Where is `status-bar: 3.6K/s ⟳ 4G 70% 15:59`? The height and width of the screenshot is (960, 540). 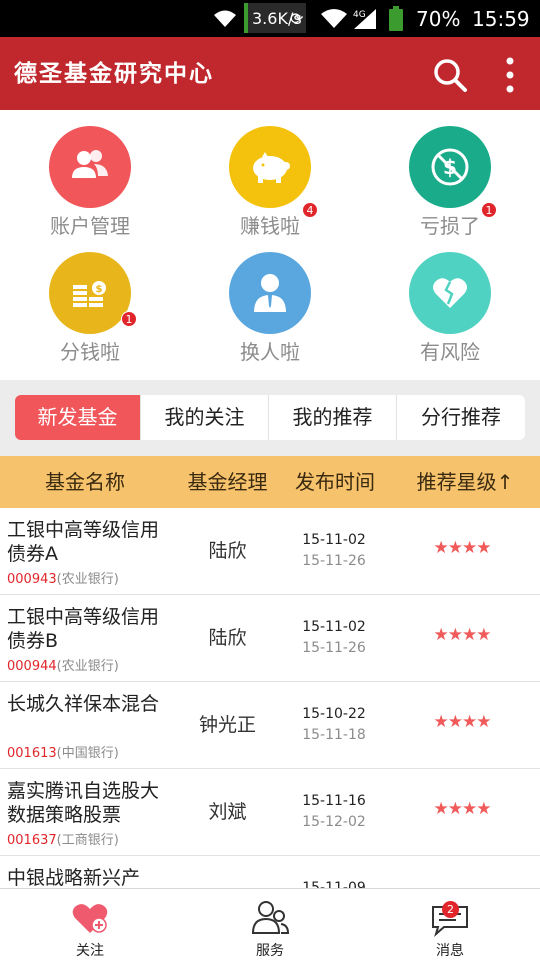
status-bar: 3.6K/s ⟳ 4G 70% 15:59 is located at coordinates (270, 18).